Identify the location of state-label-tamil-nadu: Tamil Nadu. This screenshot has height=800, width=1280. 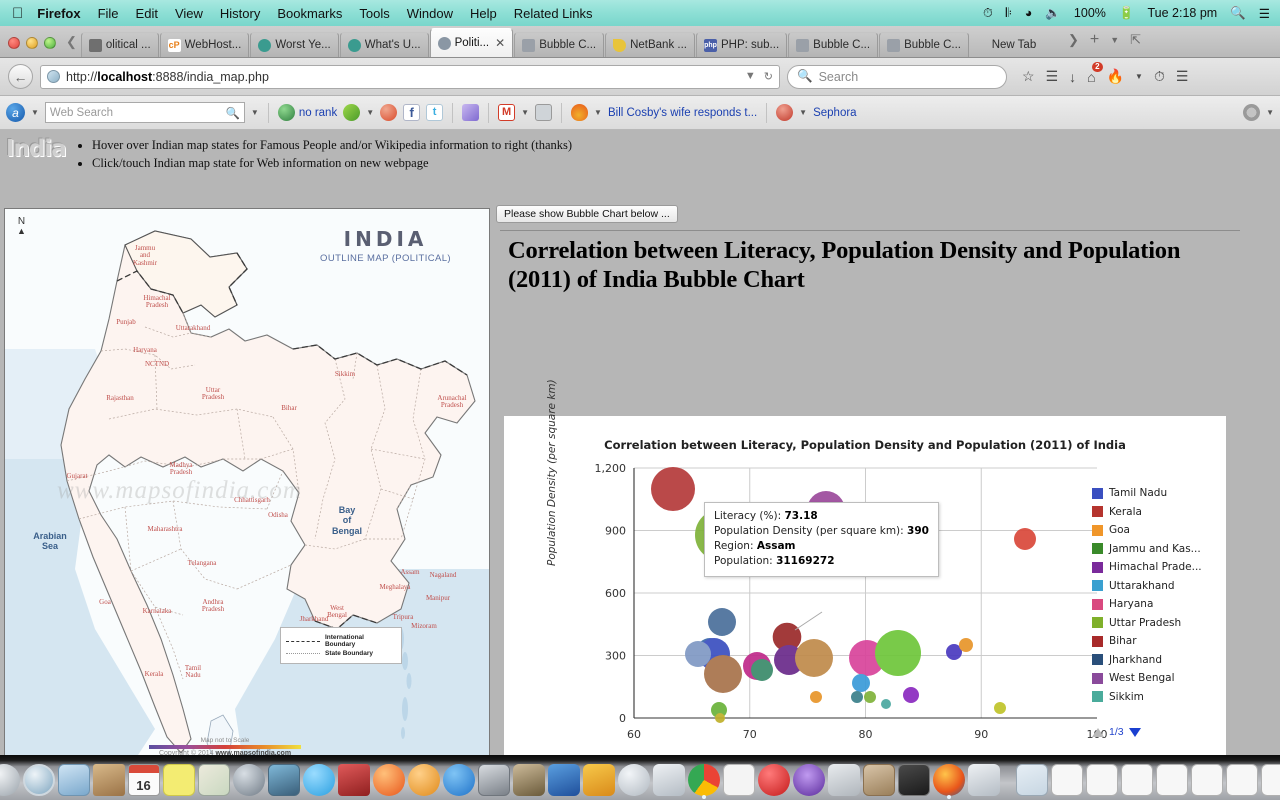
(193, 672).